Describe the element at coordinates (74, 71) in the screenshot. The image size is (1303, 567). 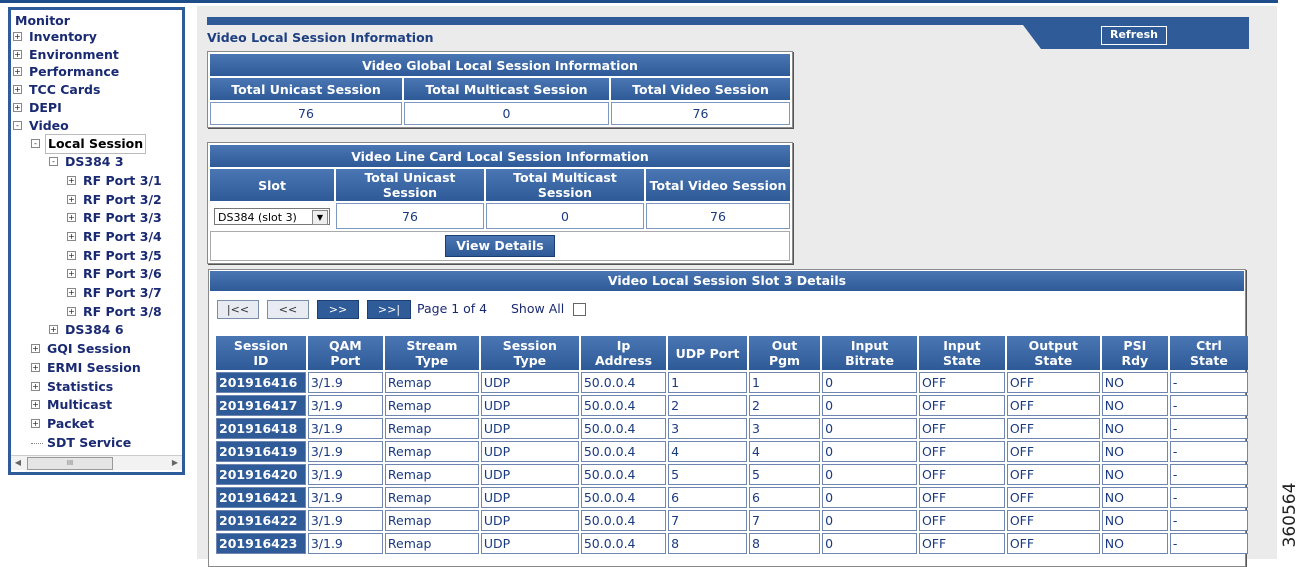
I see `tree-item-label: Performance` at that location.